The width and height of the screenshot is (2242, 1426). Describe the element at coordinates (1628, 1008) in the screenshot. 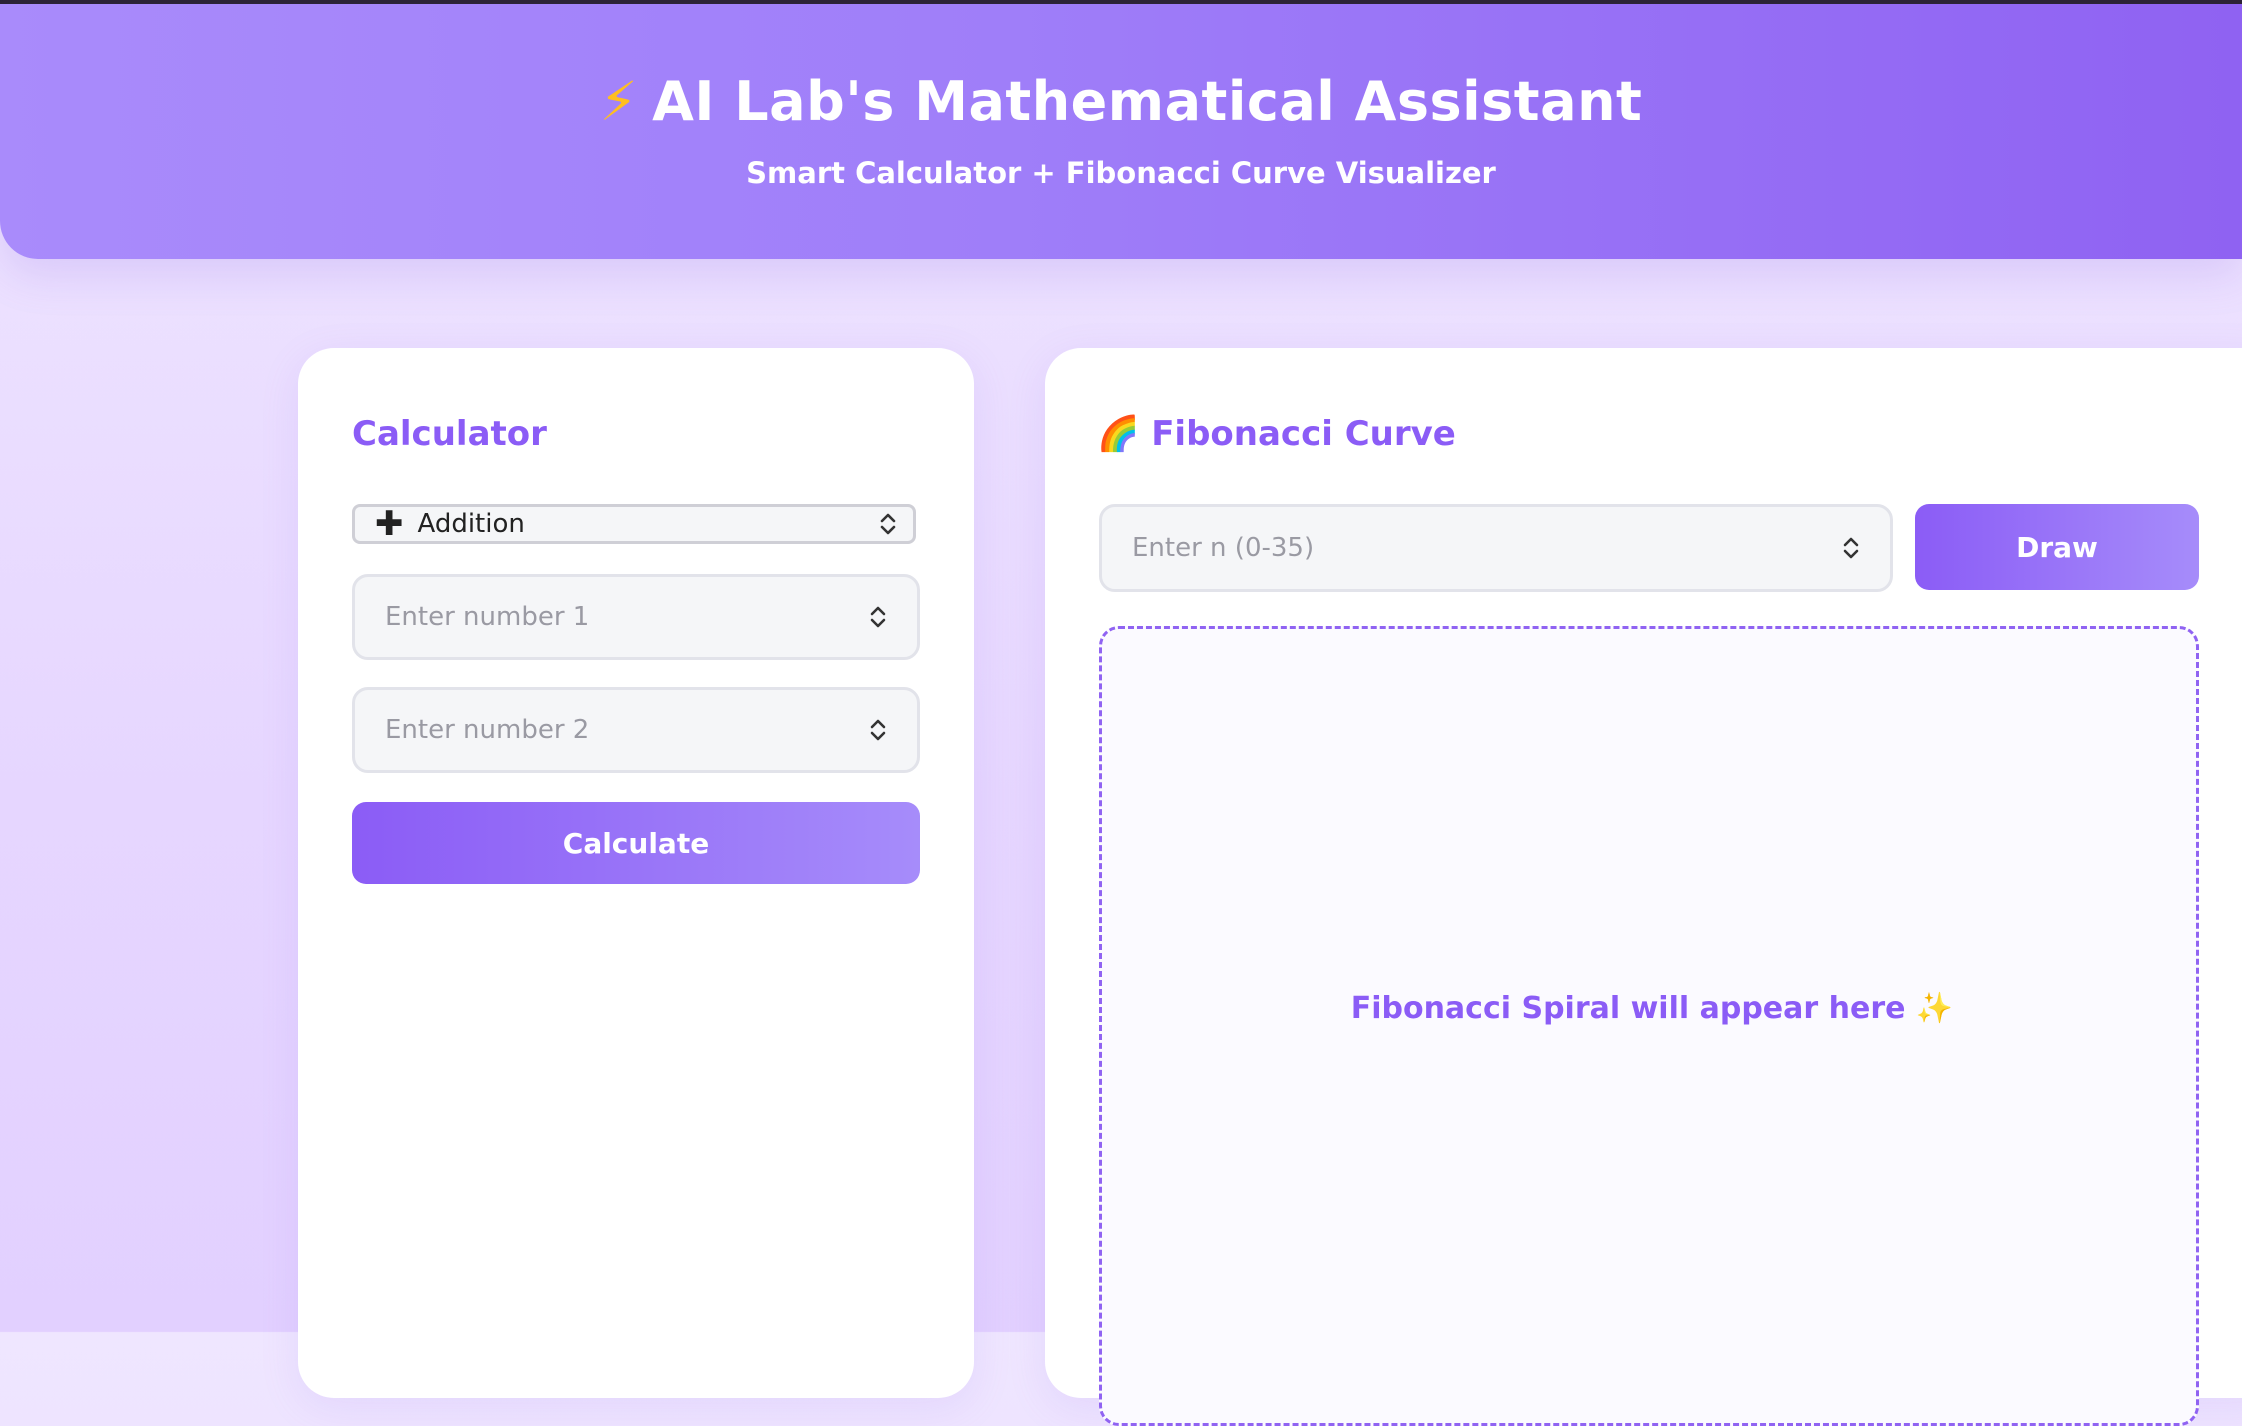

I see `canvas-placeholder-text: Fibonacci Spiral will appear here` at that location.